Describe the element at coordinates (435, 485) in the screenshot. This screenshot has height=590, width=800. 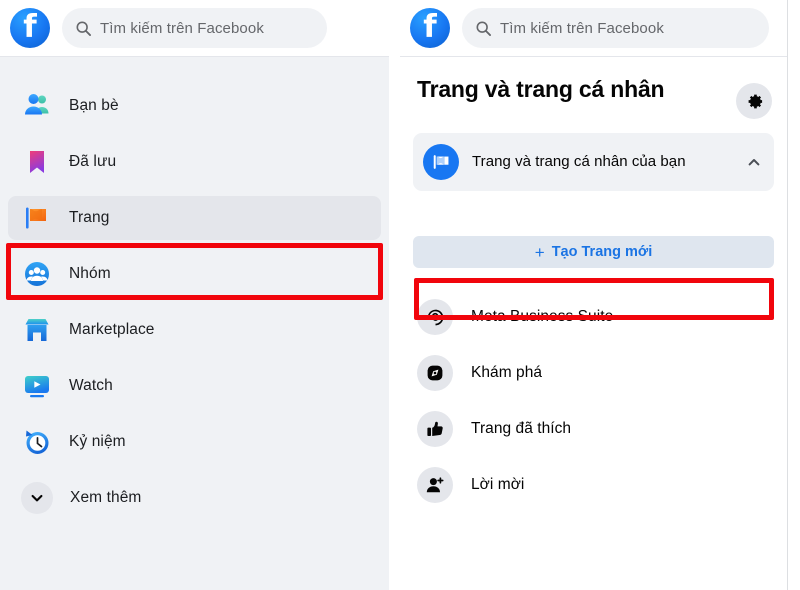
I see `person-add-icon` at that location.